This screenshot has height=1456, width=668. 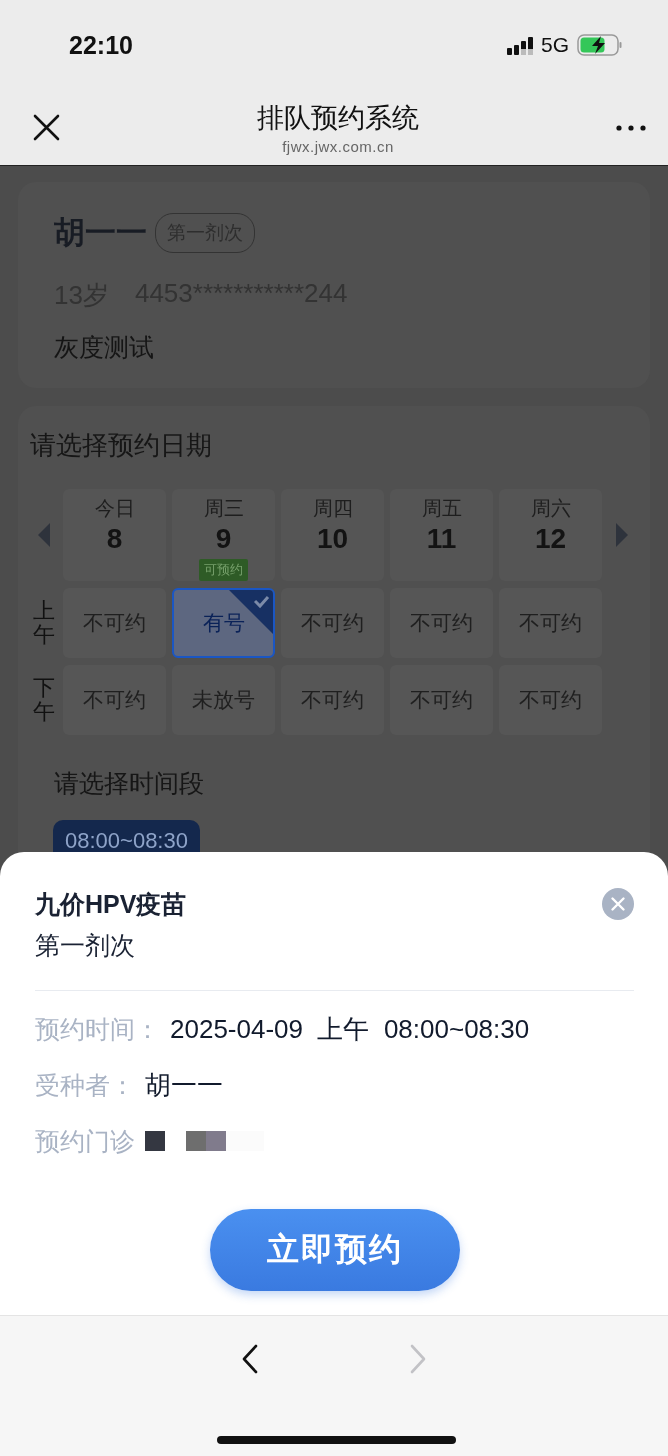 What do you see at coordinates (223, 623) in the screenshot?
I see `slot-cell: 有号` at bounding box center [223, 623].